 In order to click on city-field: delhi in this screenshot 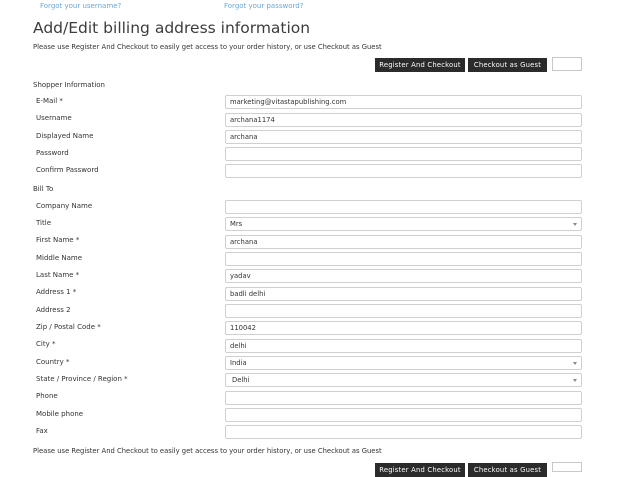, I will do `click(403, 346)`.